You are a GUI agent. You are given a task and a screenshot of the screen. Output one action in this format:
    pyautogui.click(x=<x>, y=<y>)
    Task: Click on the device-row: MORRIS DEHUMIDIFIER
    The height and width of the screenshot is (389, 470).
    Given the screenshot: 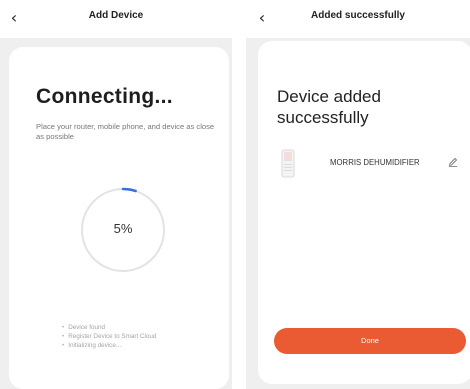 What is the action you would take?
    pyautogui.click(x=370, y=163)
    